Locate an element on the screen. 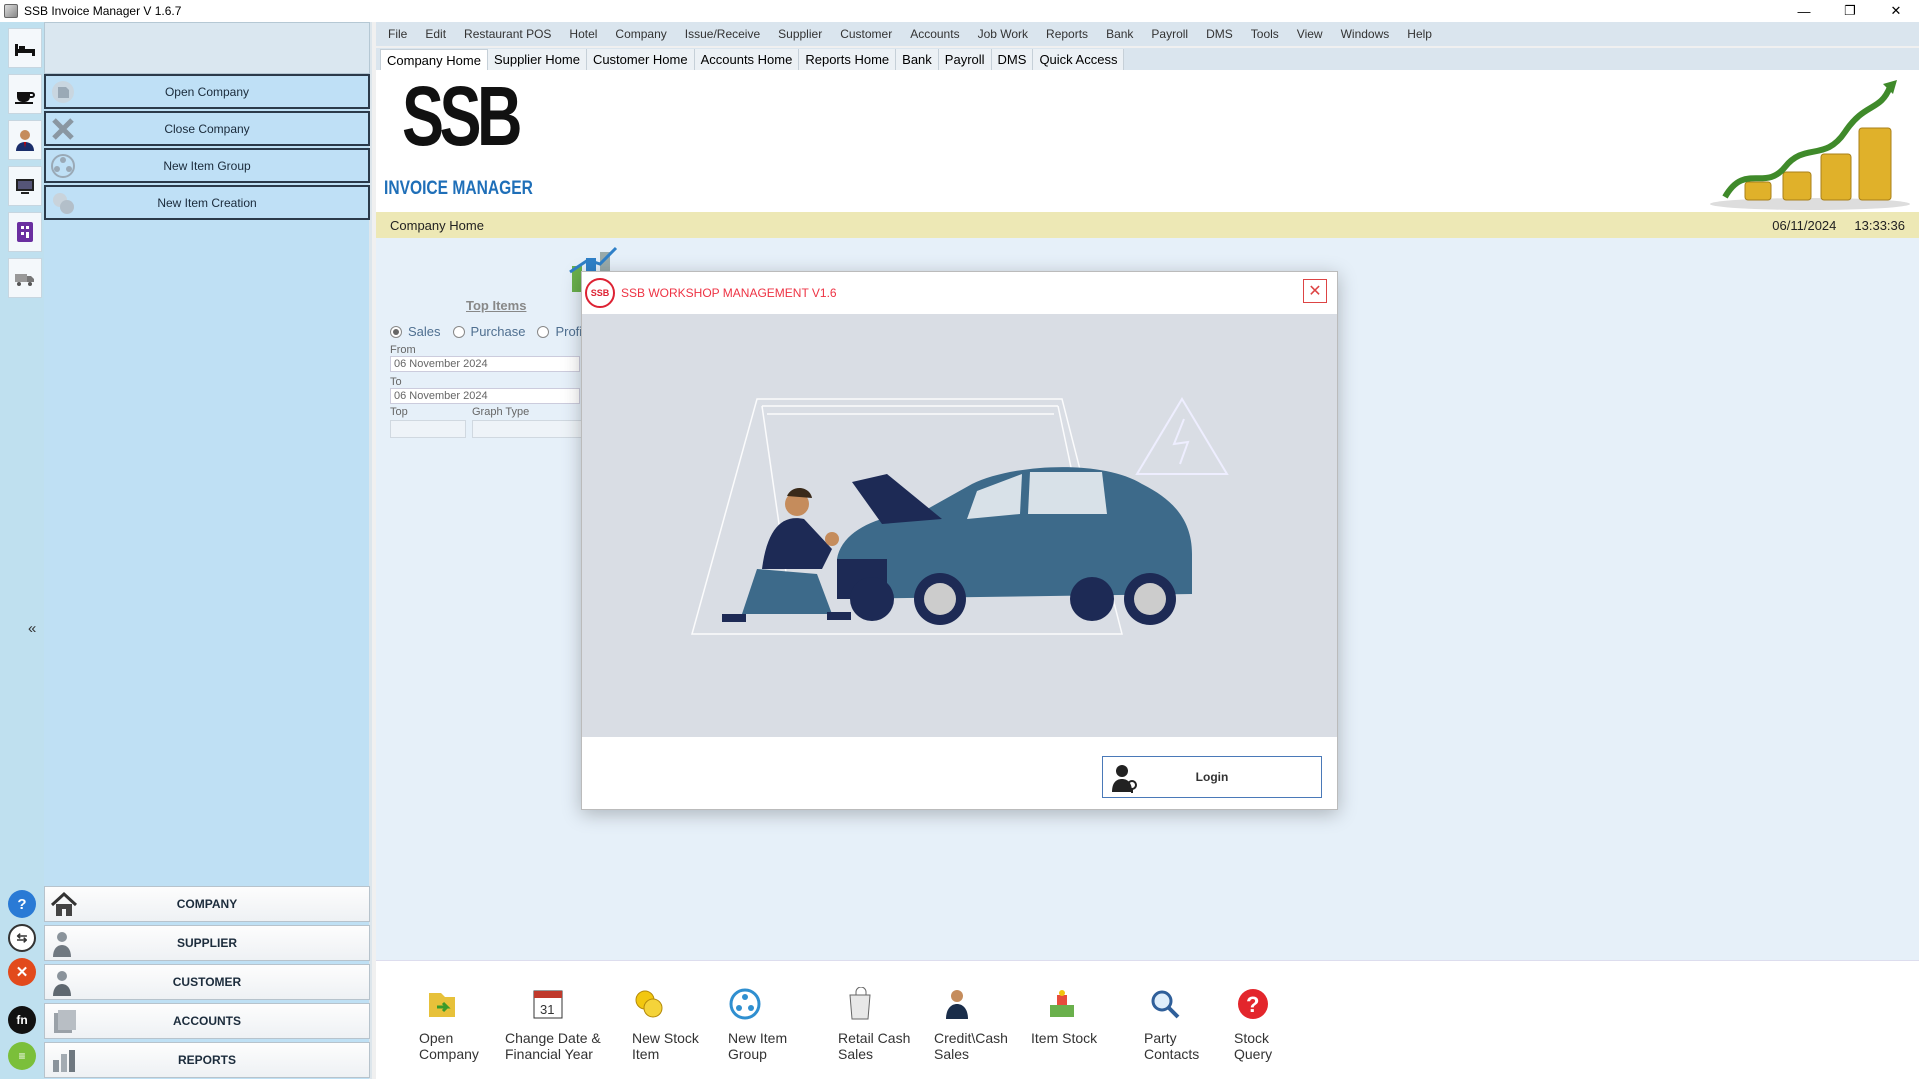 This screenshot has width=1919, height=1079. menu-view: View is located at coordinates (1310, 34).